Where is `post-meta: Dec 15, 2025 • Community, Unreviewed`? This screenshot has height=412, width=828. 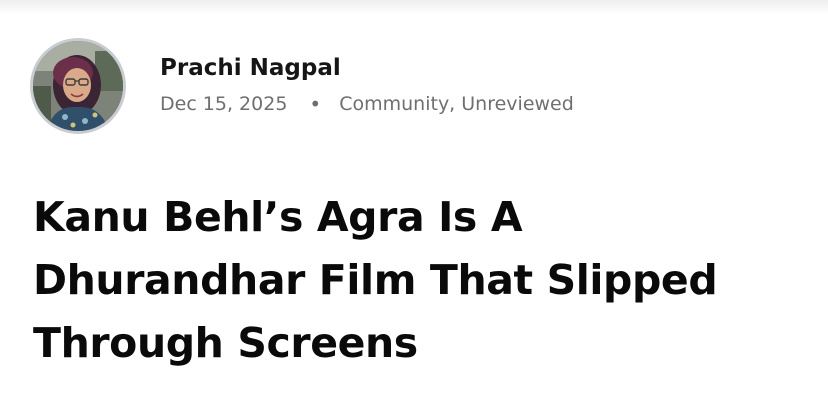 post-meta: Dec 15, 2025 • Community, Unreviewed is located at coordinates (367, 104).